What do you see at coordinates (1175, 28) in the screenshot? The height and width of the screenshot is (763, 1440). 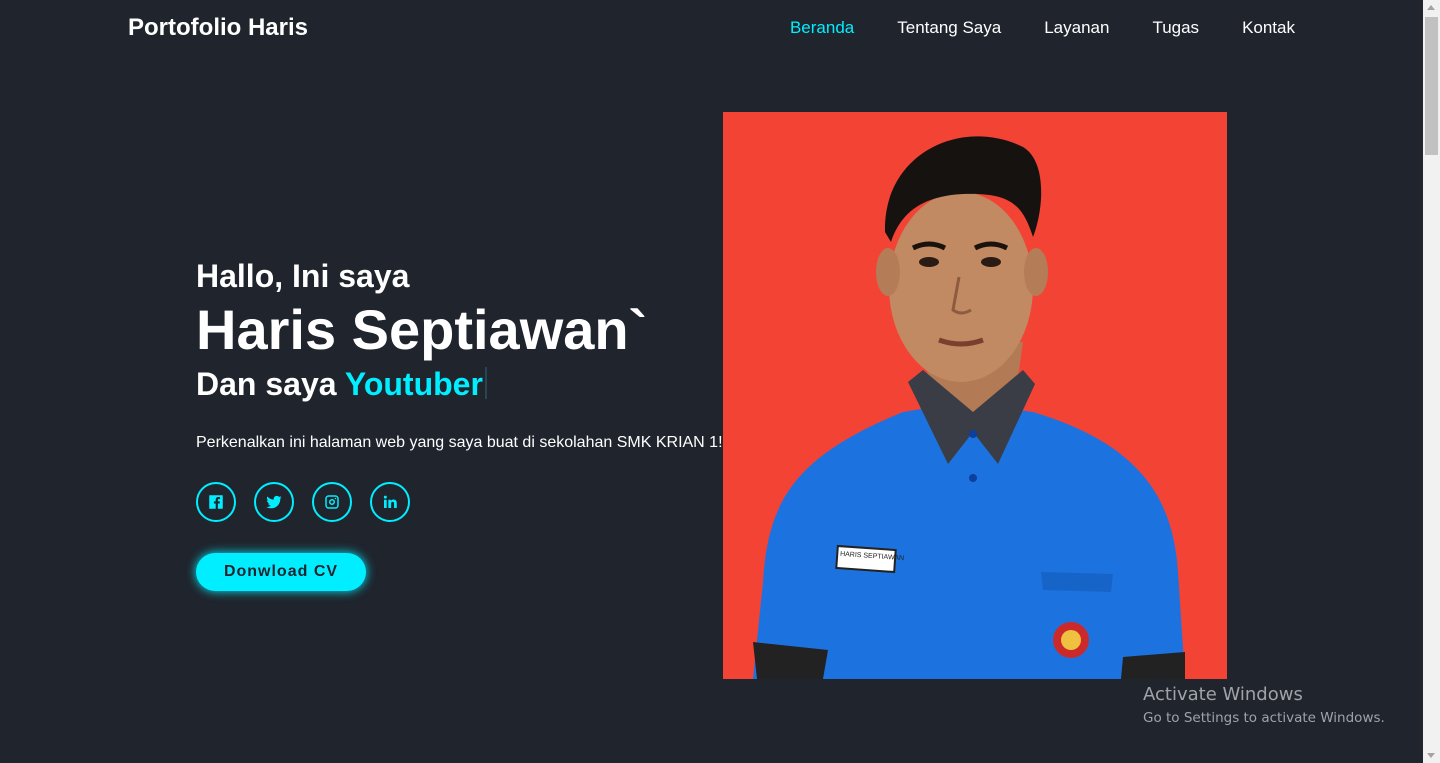 I see `nav-tugas: Tugas` at bounding box center [1175, 28].